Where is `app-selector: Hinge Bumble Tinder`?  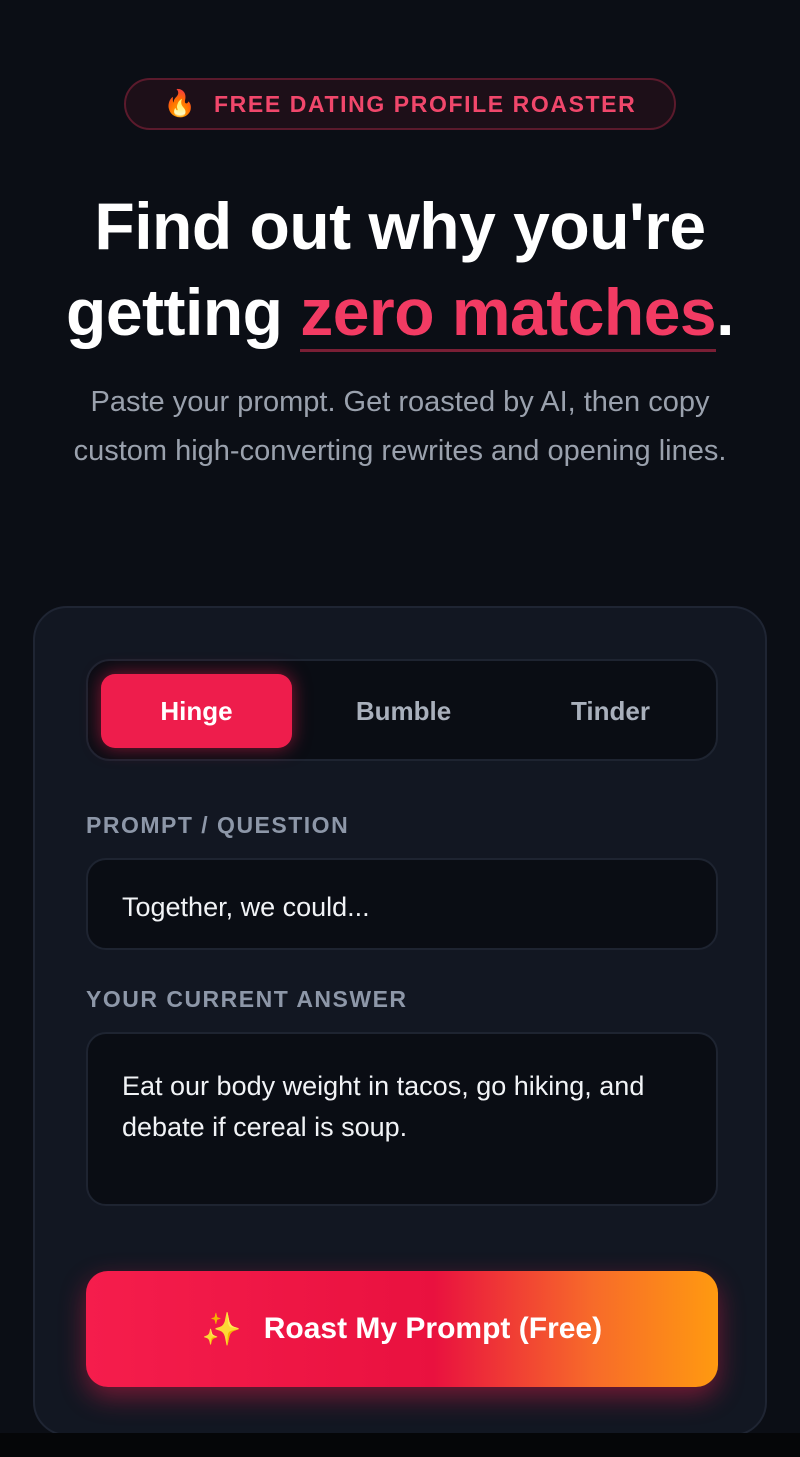 app-selector: Hinge Bumble Tinder is located at coordinates (402, 710).